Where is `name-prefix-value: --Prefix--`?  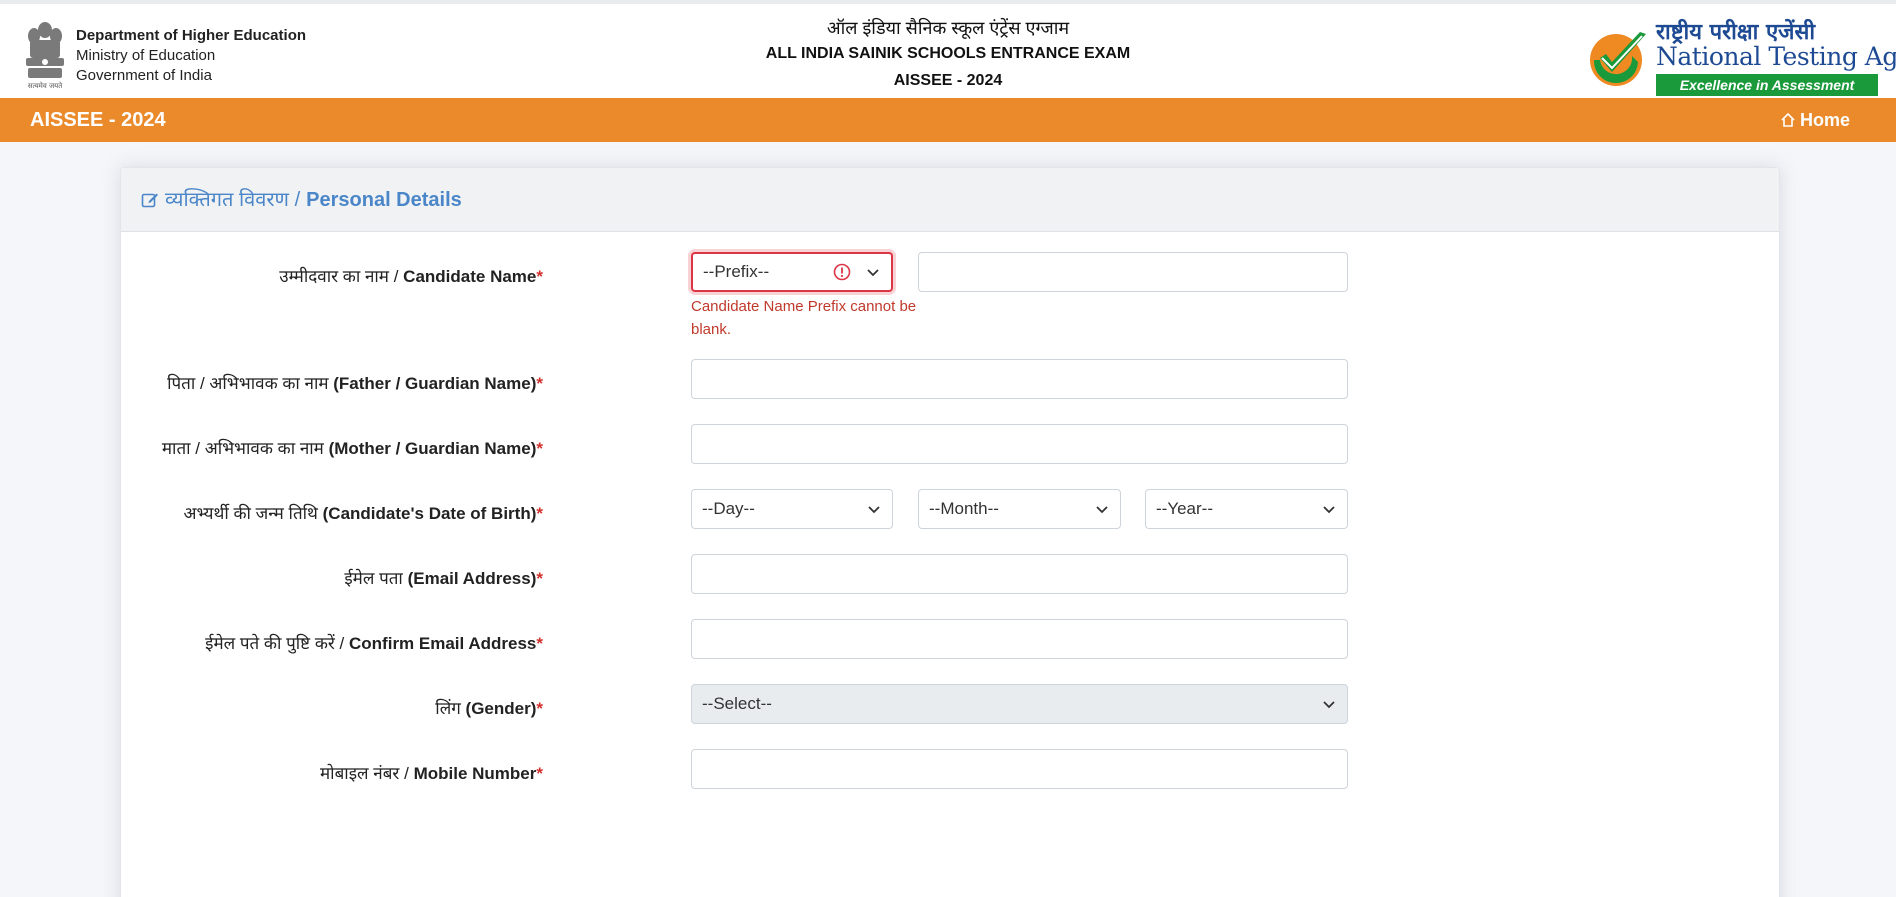 name-prefix-value: --Prefix-- is located at coordinates (736, 271).